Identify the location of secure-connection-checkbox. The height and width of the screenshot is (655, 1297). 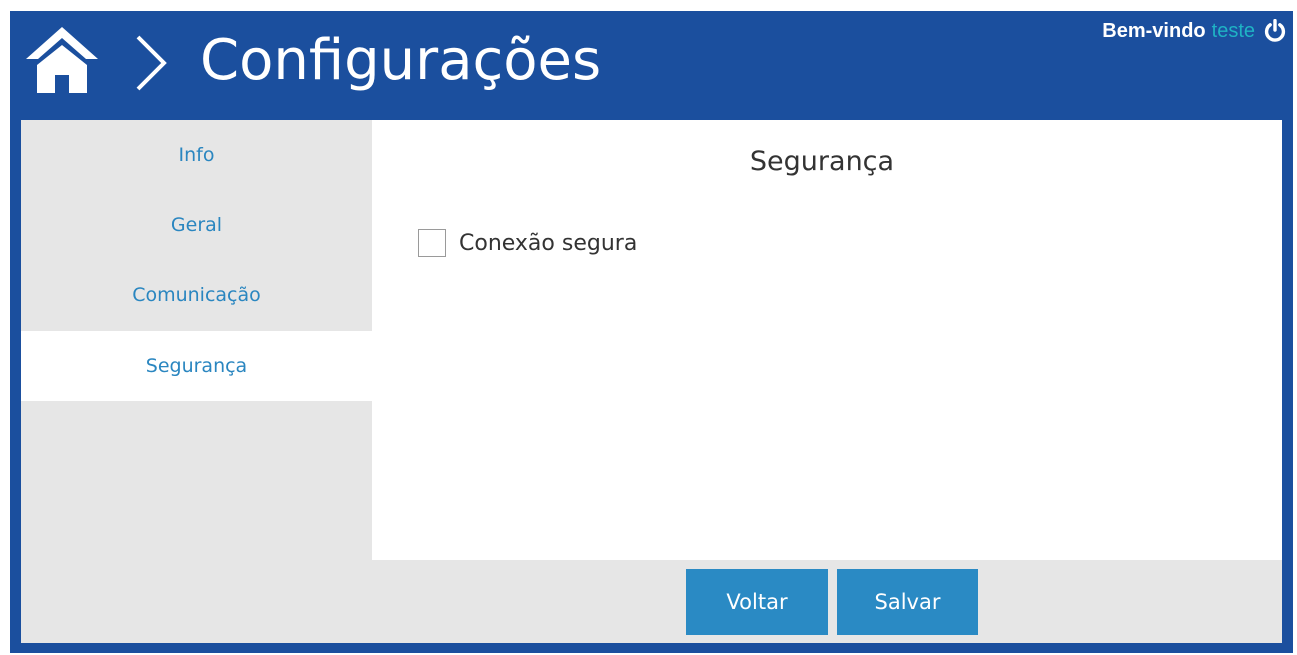
(432, 243).